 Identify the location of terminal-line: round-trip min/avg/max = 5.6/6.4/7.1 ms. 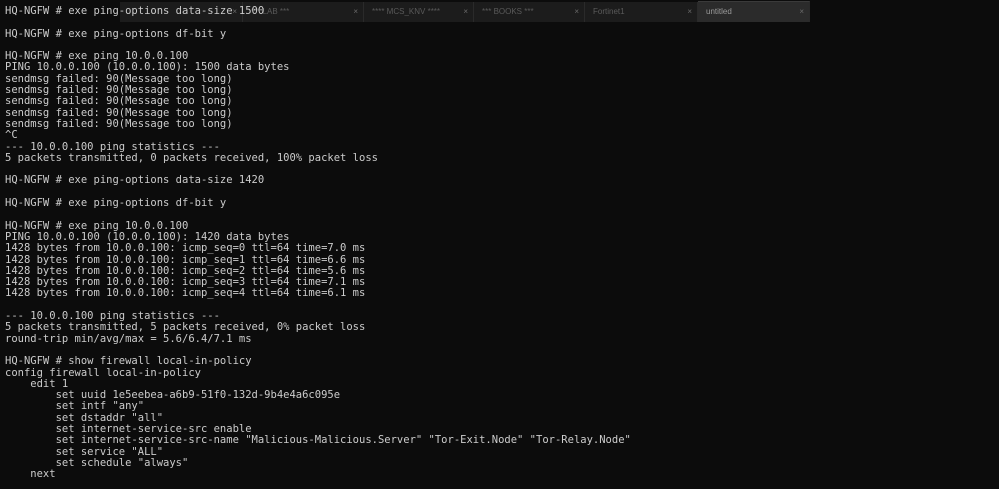
(128, 338).